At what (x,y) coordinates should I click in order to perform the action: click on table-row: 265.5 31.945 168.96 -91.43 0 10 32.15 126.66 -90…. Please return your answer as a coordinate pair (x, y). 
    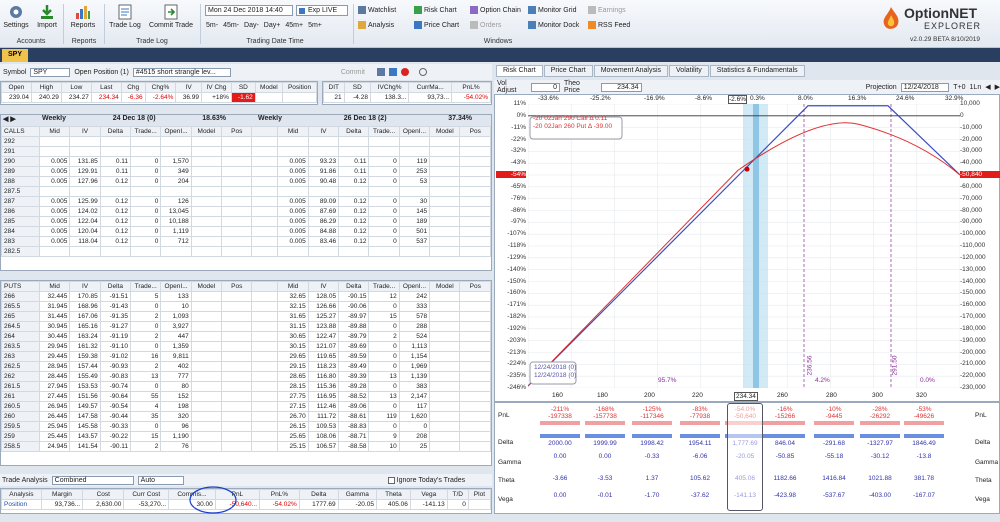
    Looking at the image, I should click on (246, 306).